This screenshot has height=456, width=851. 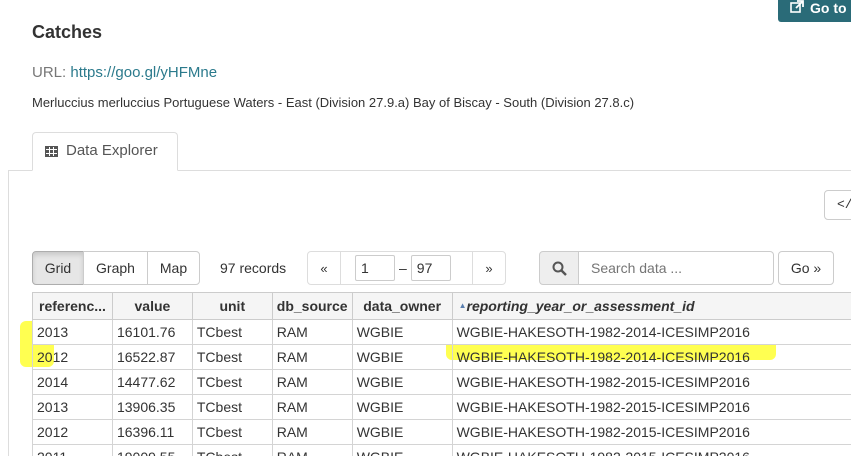 What do you see at coordinates (806, 268) in the screenshot?
I see `search-go-button: Go »` at bounding box center [806, 268].